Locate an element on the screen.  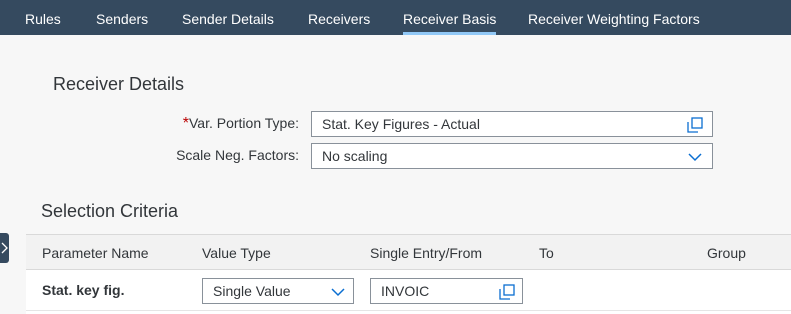
tab-rules: Rules is located at coordinates (43, 17).